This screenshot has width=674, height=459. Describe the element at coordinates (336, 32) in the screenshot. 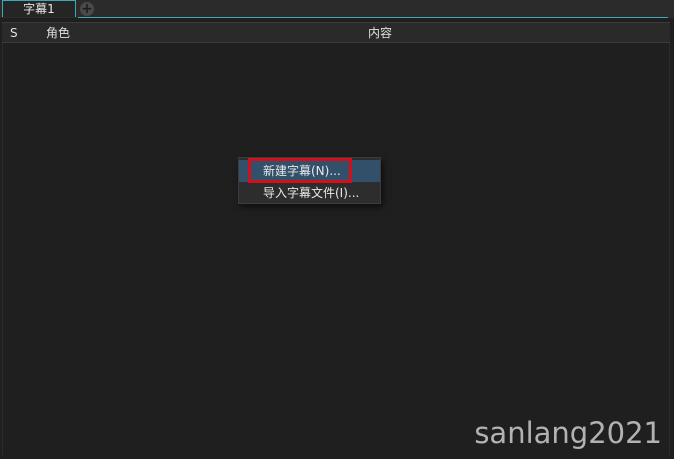

I see `table-header: S 角色 内容` at that location.